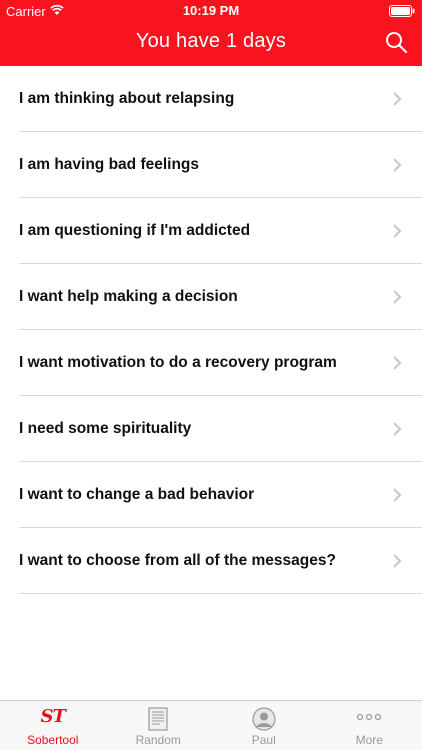 The width and height of the screenshot is (422, 750). I want to click on tab-bar: ST Sobertool Random Paul More, so click(211, 725).